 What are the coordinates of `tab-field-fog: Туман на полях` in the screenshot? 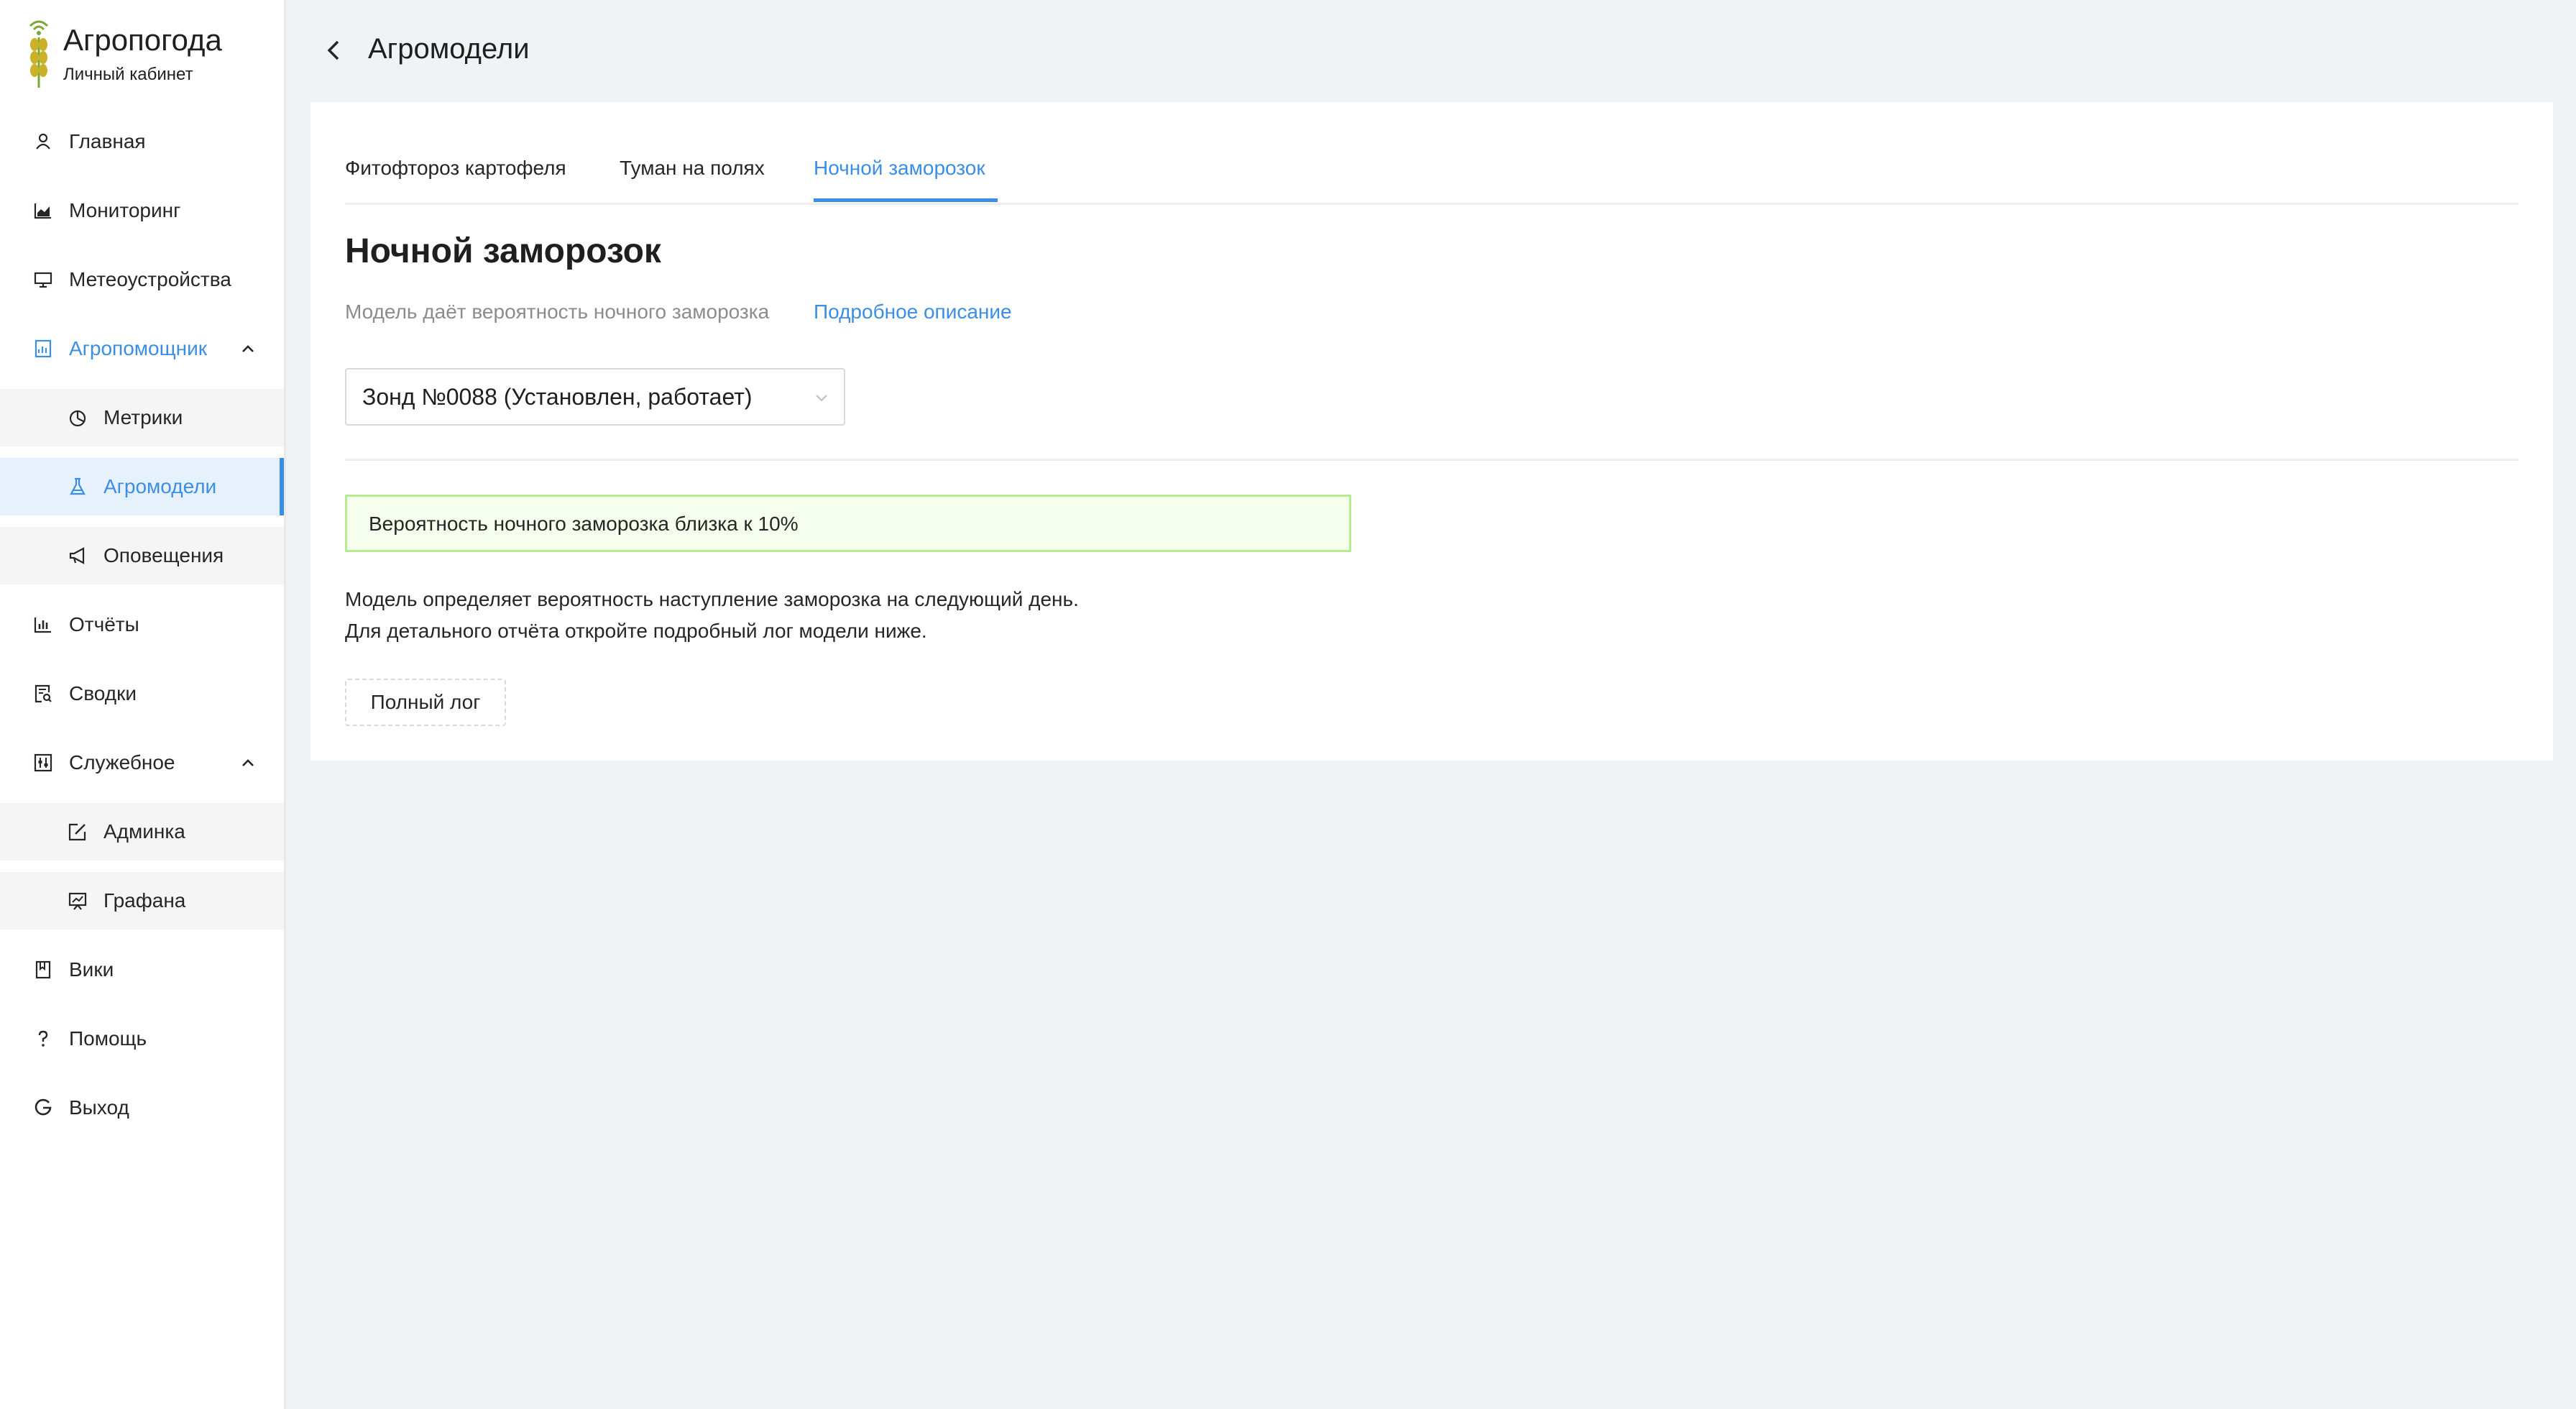 It's located at (692, 168).